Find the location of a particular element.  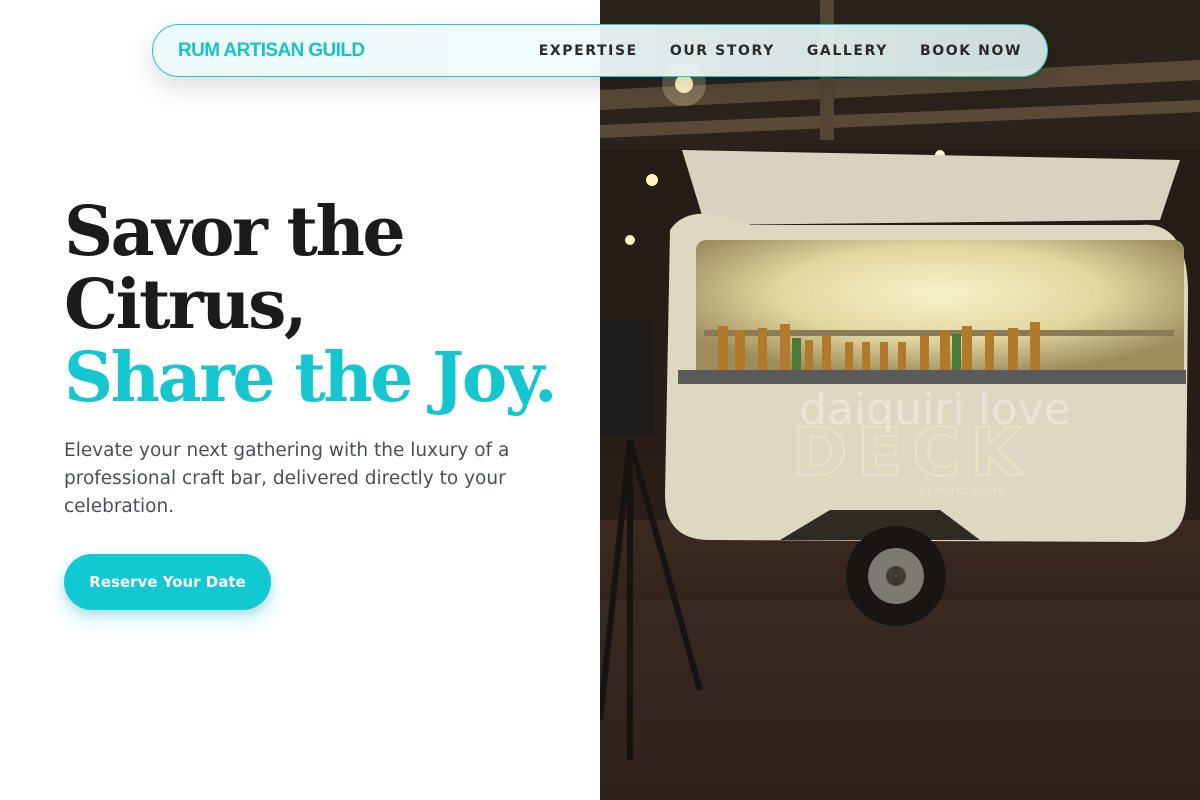

nav-links: EXPERTISE OUR STORY GALLERY BOOK NOW is located at coordinates (780, 51).